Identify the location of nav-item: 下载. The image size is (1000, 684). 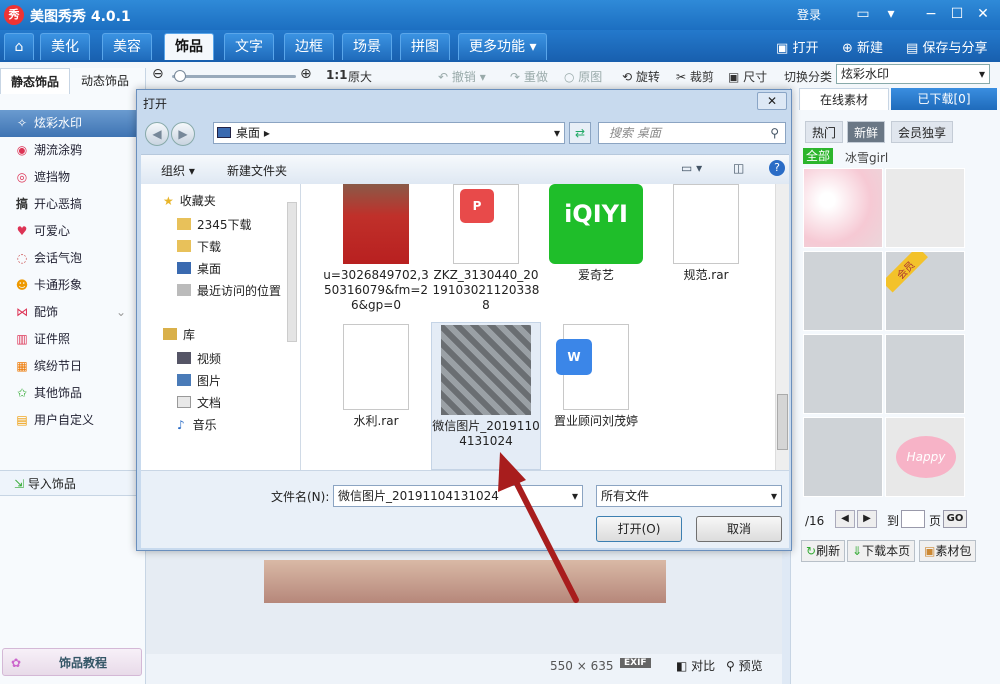
(199, 247).